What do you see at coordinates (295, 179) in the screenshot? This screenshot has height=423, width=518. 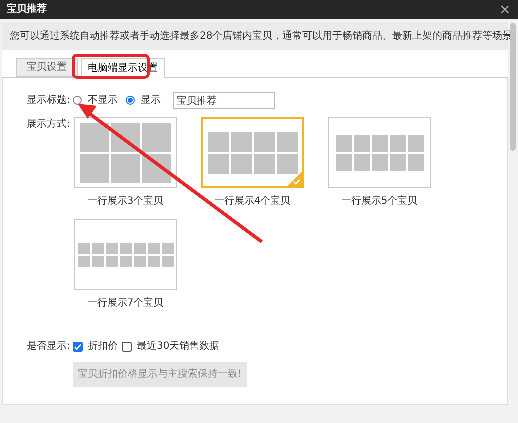 I see `check-icon` at bounding box center [295, 179].